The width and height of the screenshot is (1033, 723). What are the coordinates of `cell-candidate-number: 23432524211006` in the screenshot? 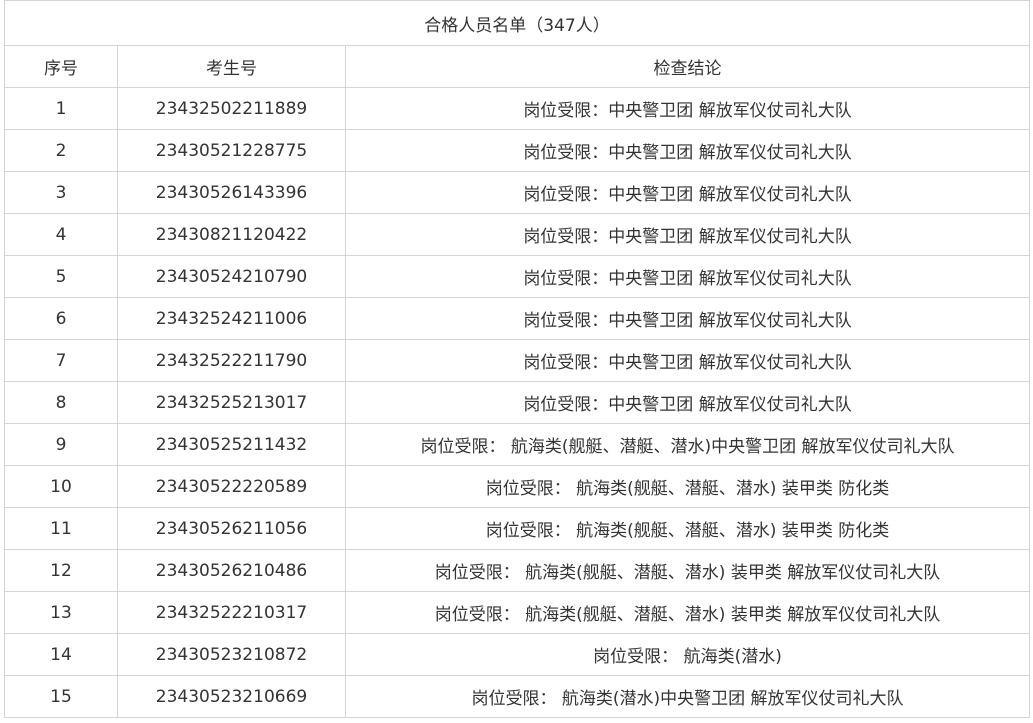 It's located at (231, 318).